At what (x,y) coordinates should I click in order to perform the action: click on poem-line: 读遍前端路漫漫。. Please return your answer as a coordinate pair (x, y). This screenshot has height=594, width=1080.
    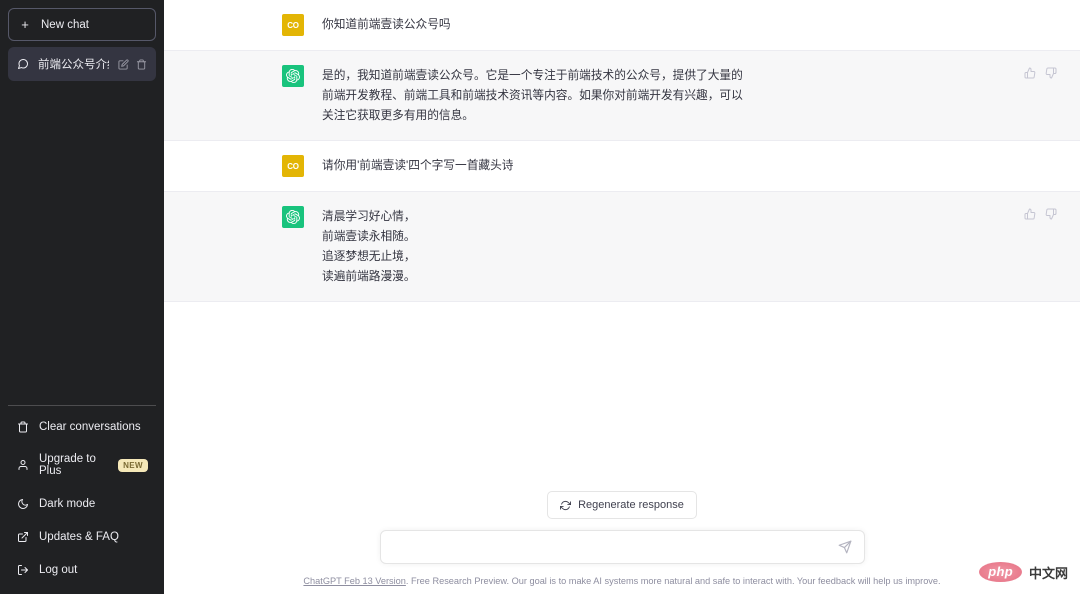
    Looking at the image, I should click on (369, 276).